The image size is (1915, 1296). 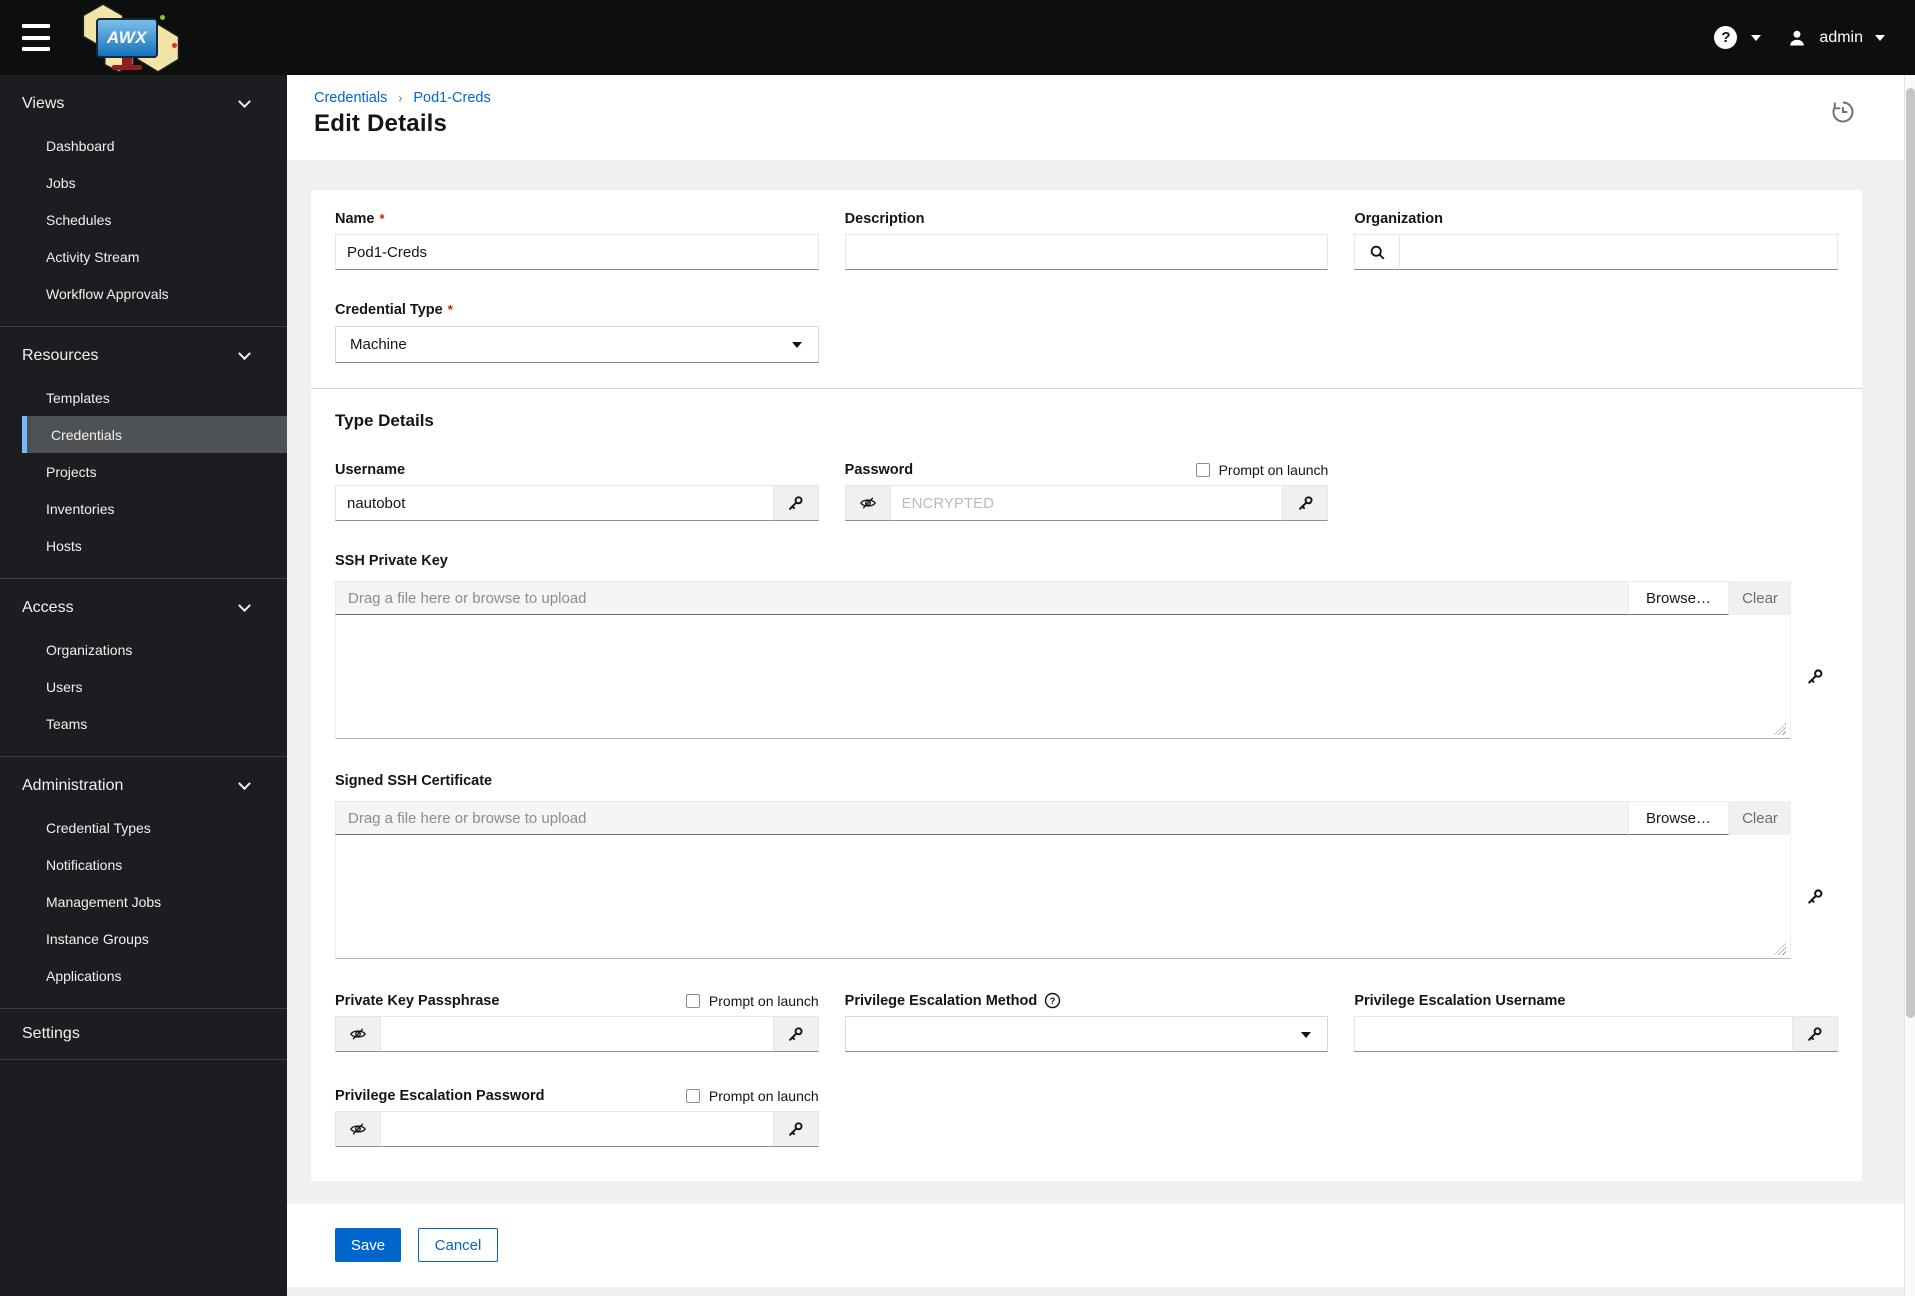 What do you see at coordinates (1305, 503) in the screenshot?
I see `password-credential-lookup-button` at bounding box center [1305, 503].